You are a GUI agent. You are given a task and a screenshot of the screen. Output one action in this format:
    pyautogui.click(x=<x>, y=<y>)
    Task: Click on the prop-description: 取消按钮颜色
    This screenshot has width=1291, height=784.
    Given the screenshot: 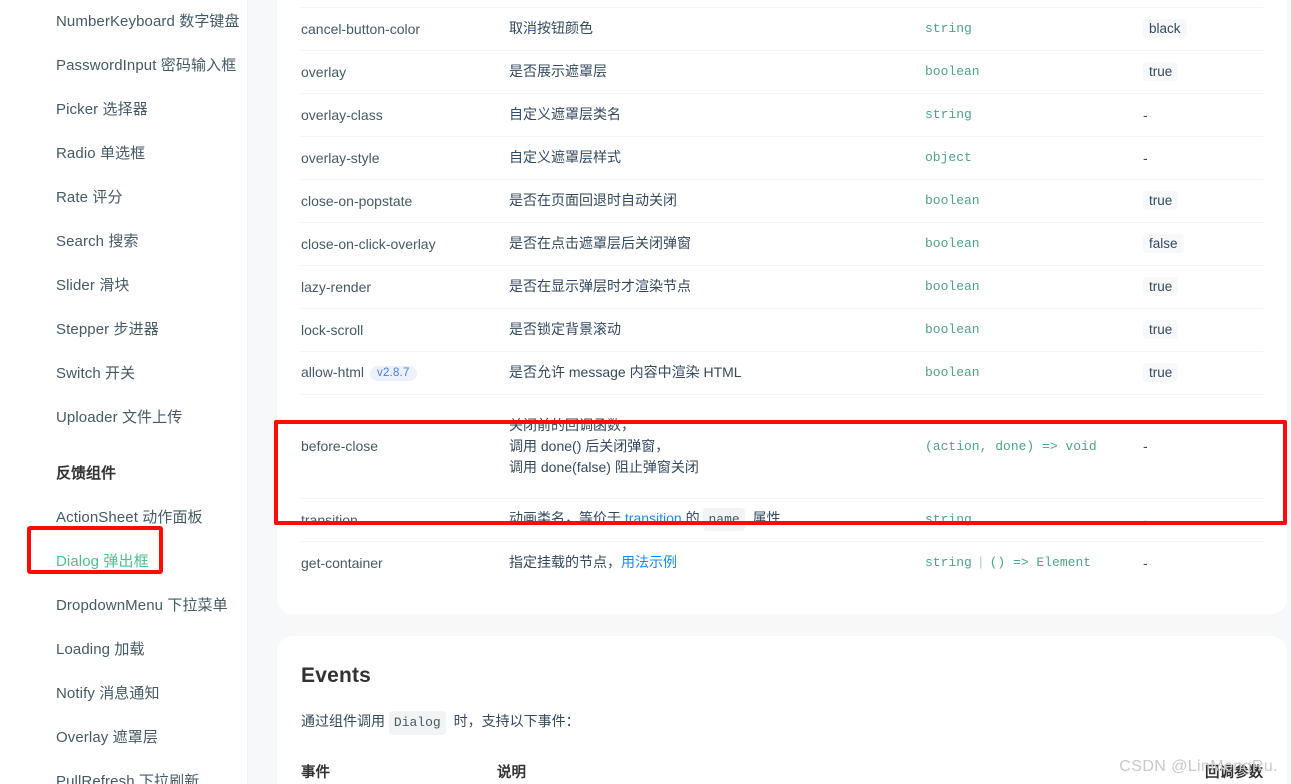 What is the action you would take?
    pyautogui.click(x=717, y=29)
    